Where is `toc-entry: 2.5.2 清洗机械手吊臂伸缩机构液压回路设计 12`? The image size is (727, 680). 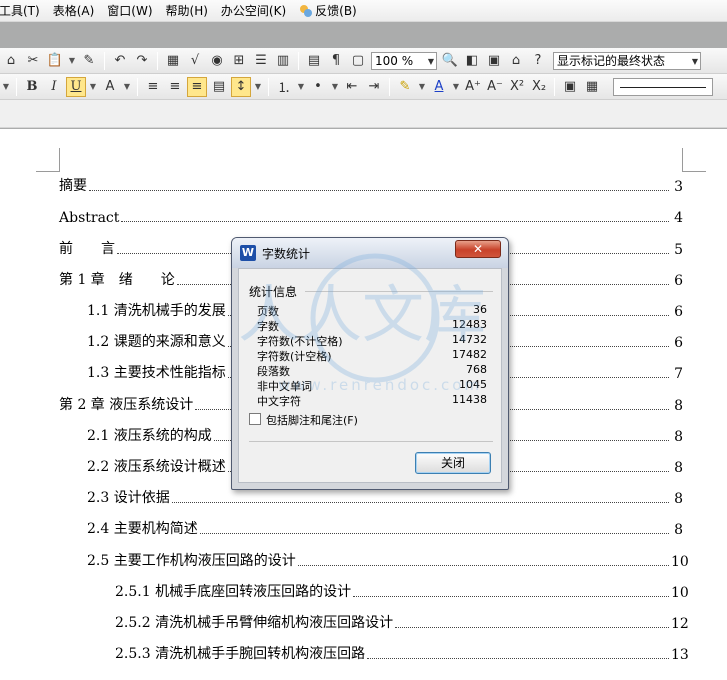 toc-entry: 2.5.2 清洗机械手吊臂伸缩机构液压回路设计 12 is located at coordinates (402, 622).